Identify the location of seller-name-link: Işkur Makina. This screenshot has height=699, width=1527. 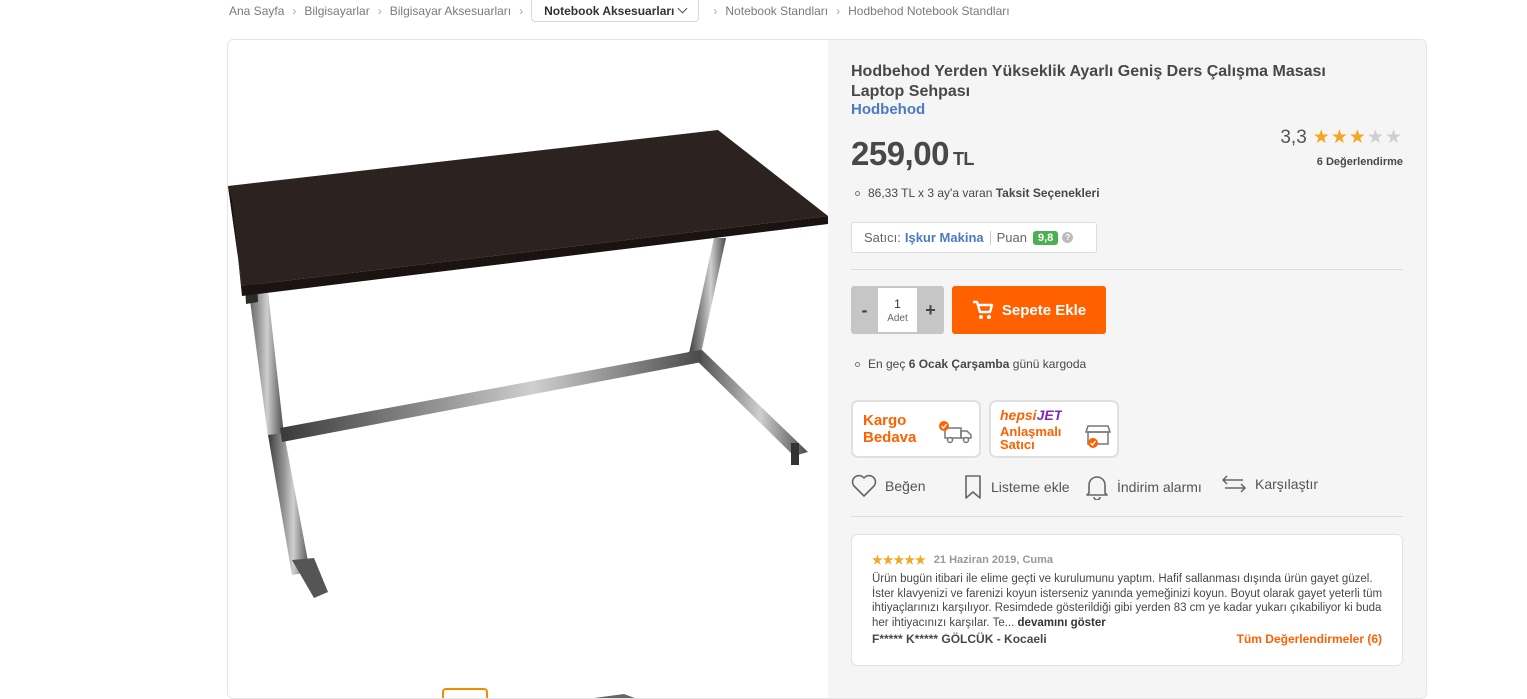
(944, 237).